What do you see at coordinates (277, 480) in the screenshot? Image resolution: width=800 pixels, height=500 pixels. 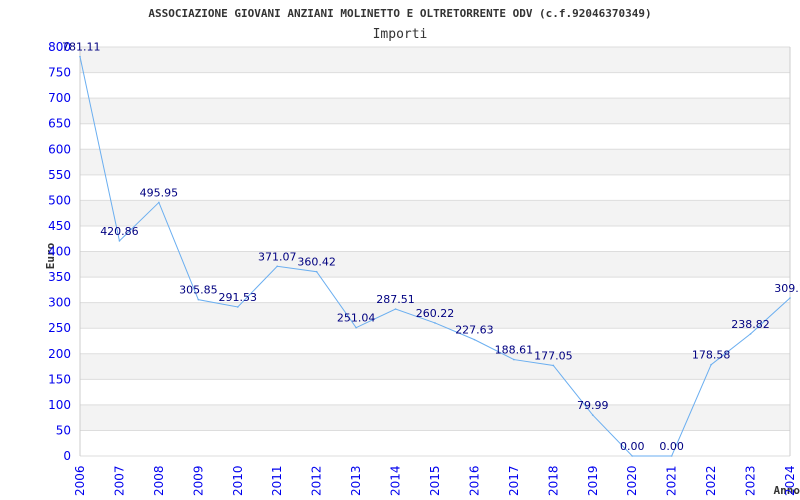 I see `x-tick-label: 2011` at bounding box center [277, 480].